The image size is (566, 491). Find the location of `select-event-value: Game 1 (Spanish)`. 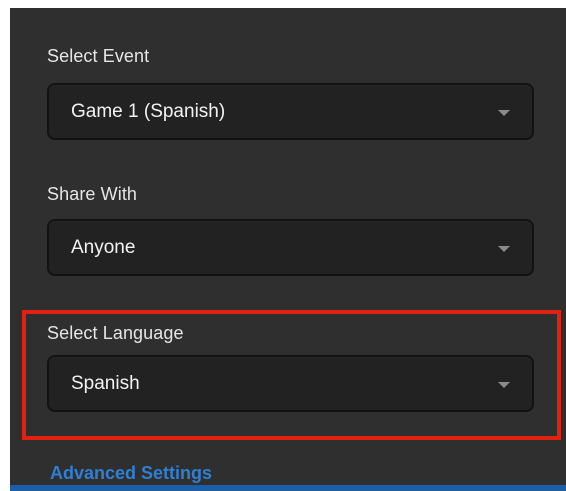

select-event-value: Game 1 (Spanish) is located at coordinates (148, 111).